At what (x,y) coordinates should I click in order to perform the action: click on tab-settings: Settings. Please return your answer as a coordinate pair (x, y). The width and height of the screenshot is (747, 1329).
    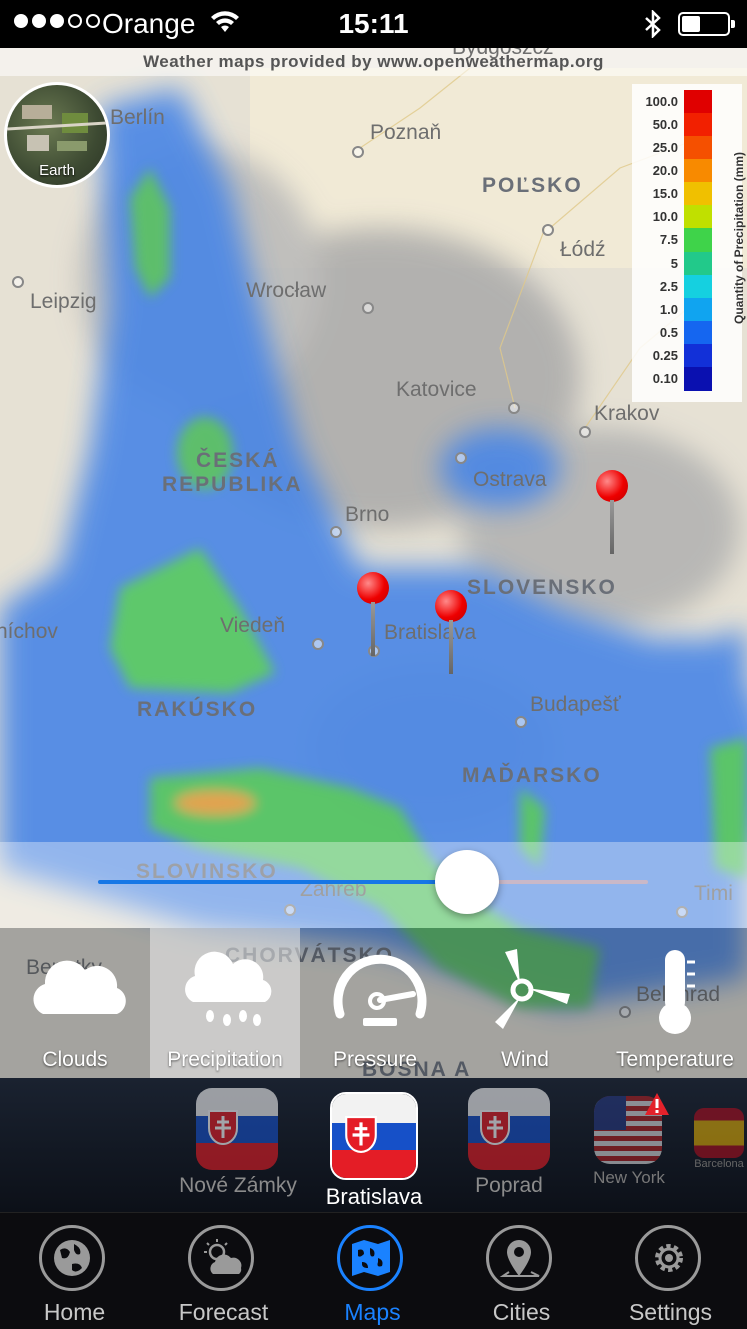
    Looking at the image, I should click on (670, 1271).